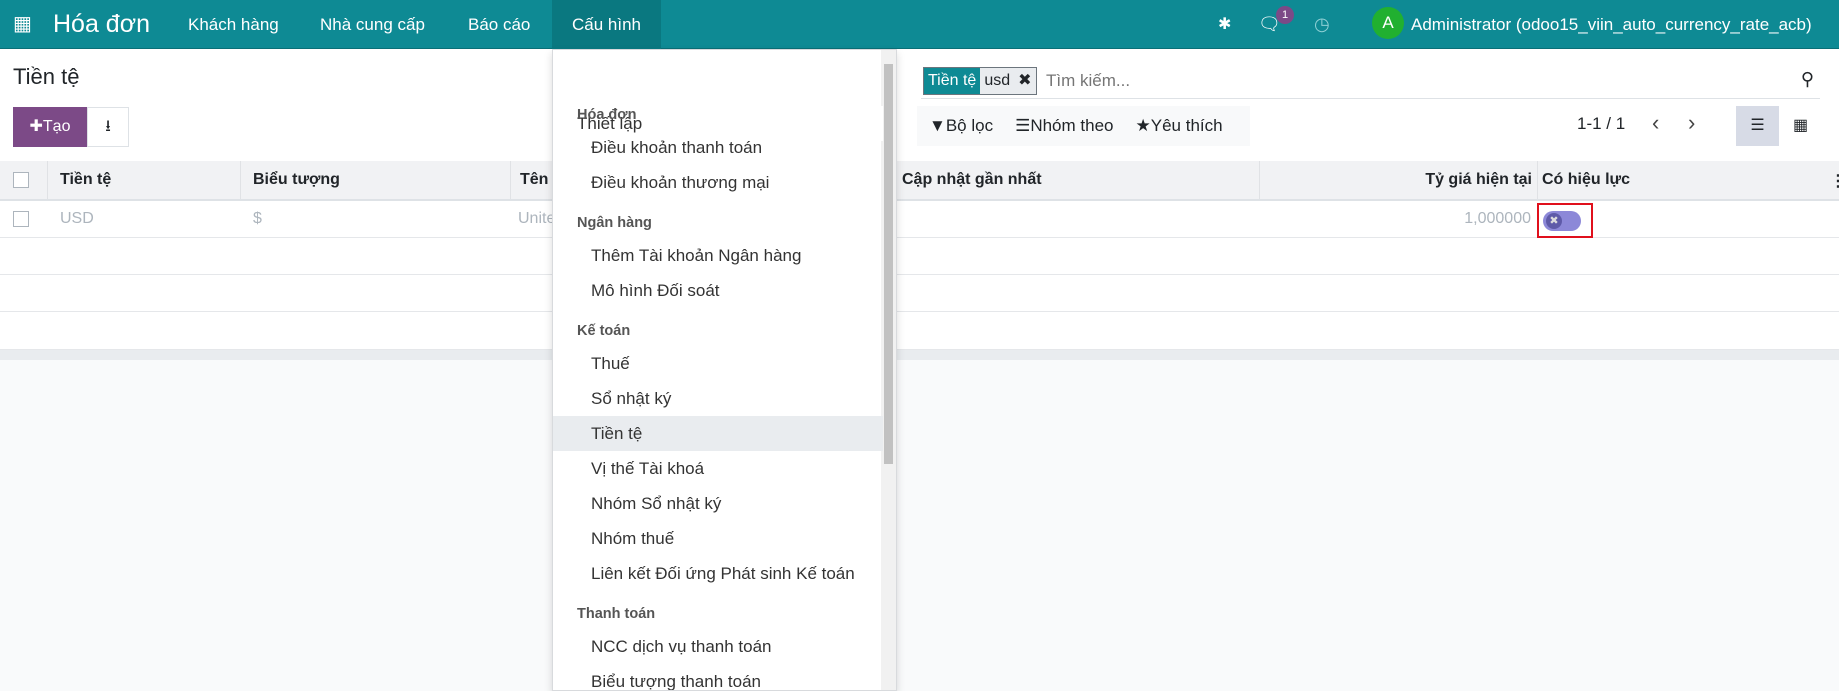 Image resolution: width=1839 pixels, height=691 pixels. Describe the element at coordinates (21, 219) in the screenshot. I see `row-checkbox` at that location.